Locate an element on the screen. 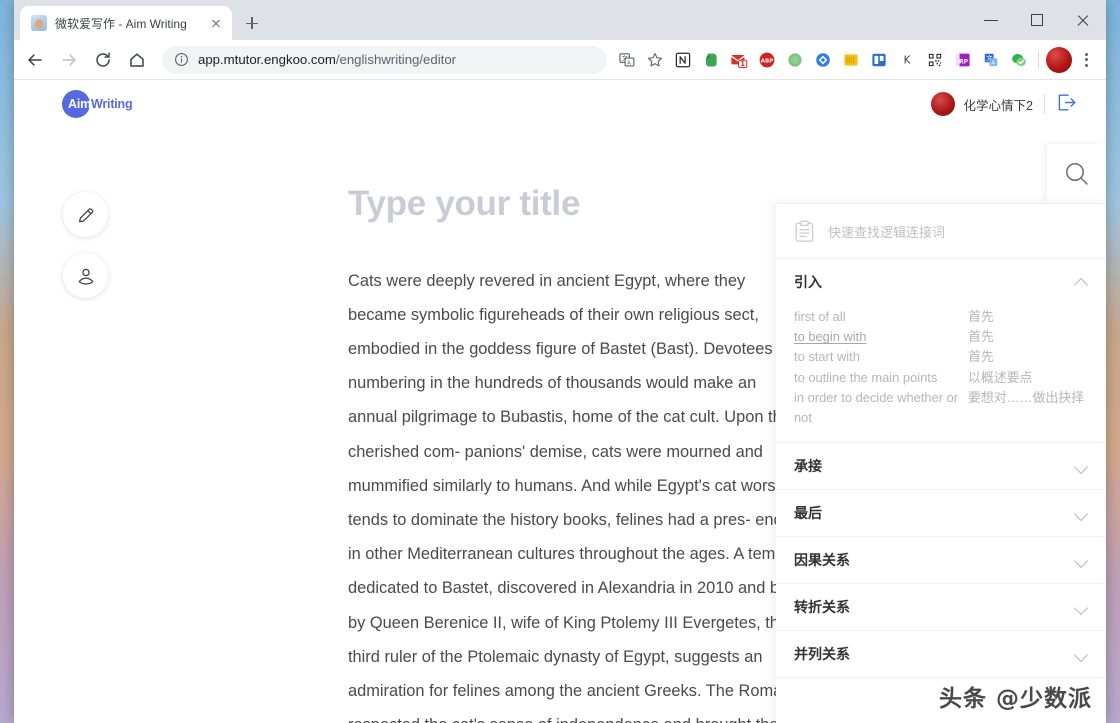  panel-search-input: 快速查找逻辑连接词 is located at coordinates (886, 231).